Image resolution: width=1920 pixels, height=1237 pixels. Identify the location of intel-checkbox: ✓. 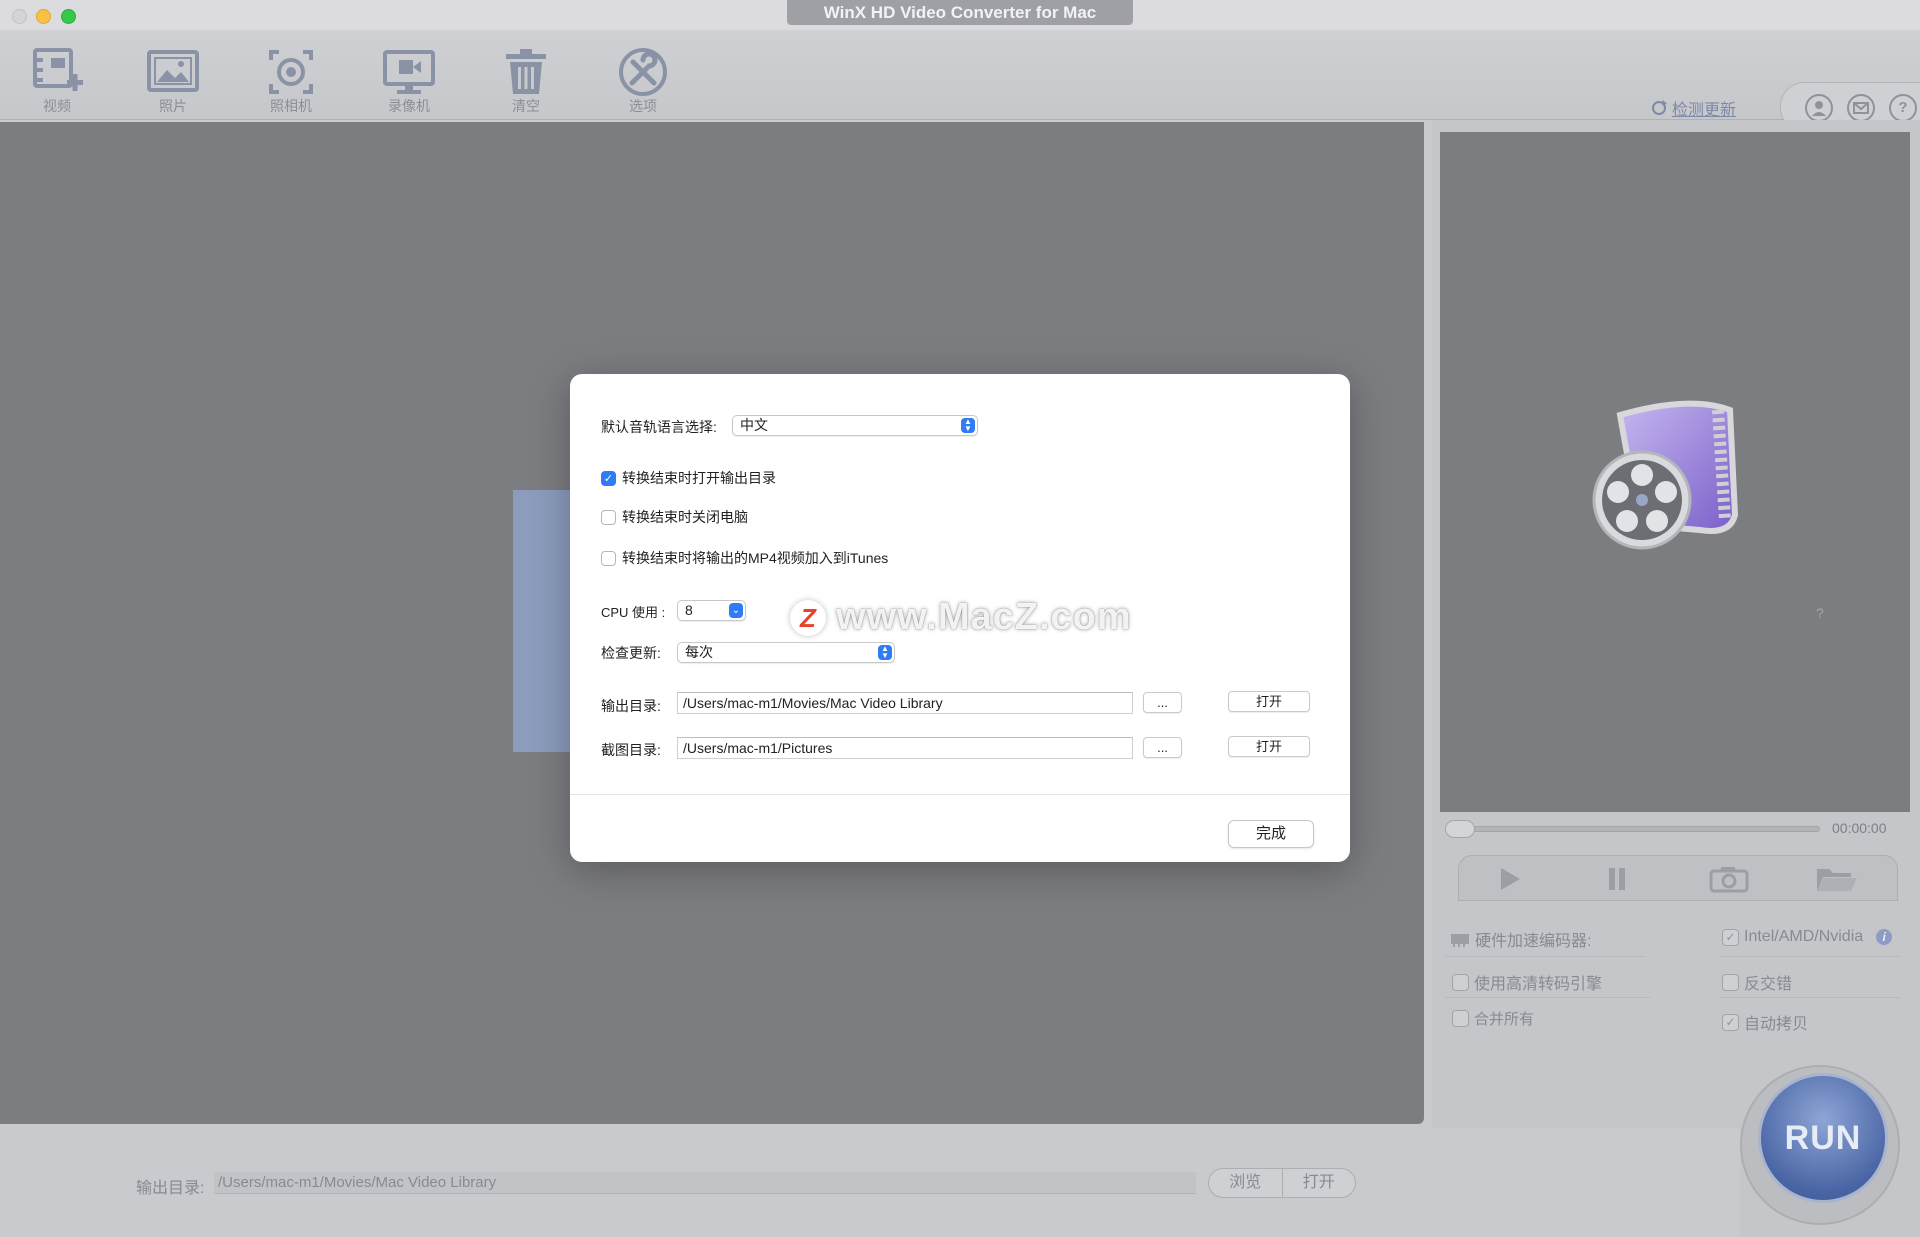
(1730, 937).